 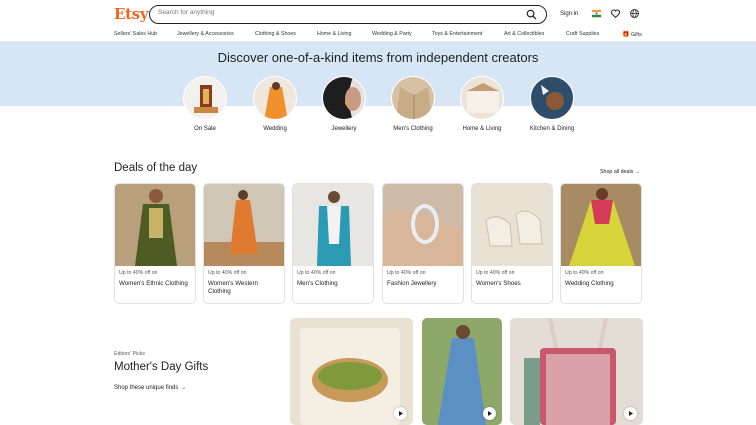 I want to click on deal-card: Up to 40% off on Women's Shoes, so click(x=512, y=243).